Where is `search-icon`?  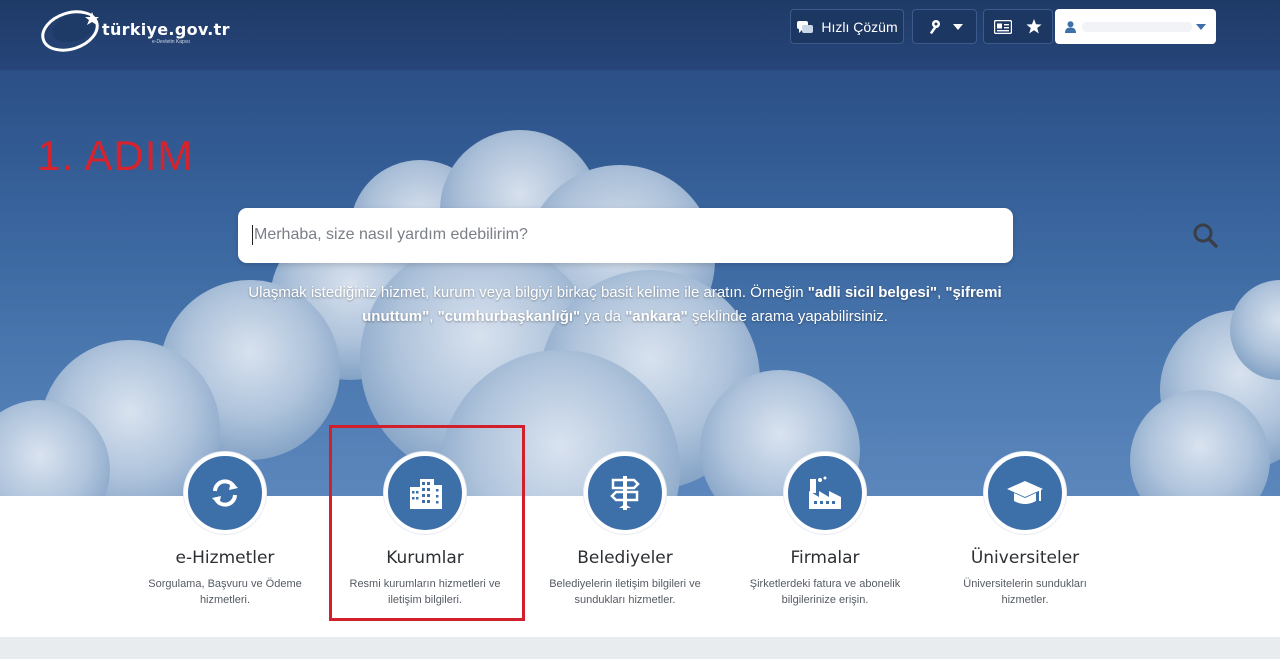 search-icon is located at coordinates (1205, 235).